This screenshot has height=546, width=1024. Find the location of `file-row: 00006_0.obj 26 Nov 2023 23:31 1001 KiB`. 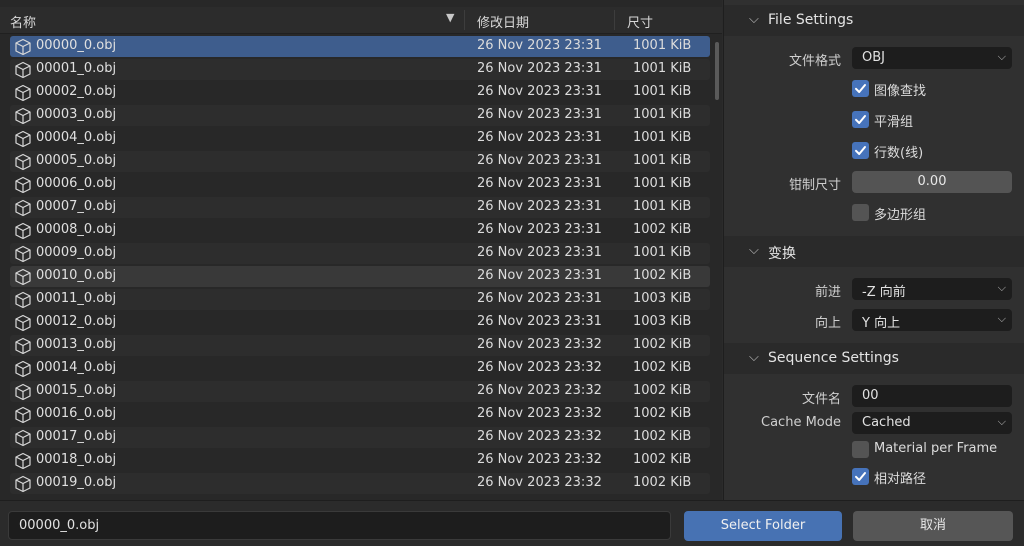

file-row: 00006_0.obj 26 Nov 2023 23:31 1001 KiB is located at coordinates (360, 184).